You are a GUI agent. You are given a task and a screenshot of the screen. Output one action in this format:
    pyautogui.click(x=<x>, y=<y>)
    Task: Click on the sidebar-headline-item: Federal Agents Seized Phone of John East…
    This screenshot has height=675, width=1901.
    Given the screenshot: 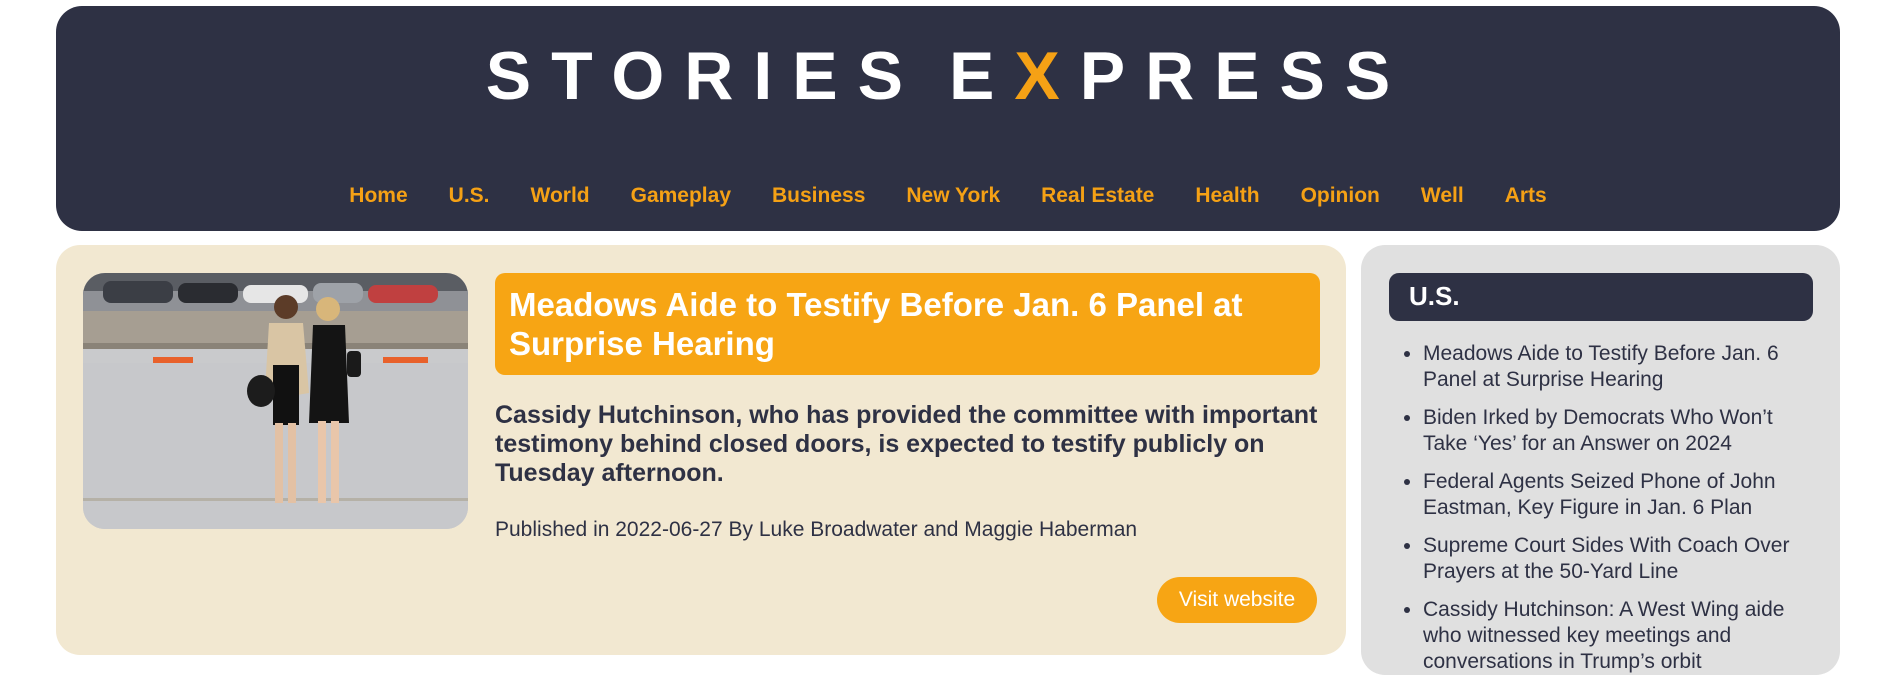 What is the action you would take?
    pyautogui.click(x=1613, y=495)
    